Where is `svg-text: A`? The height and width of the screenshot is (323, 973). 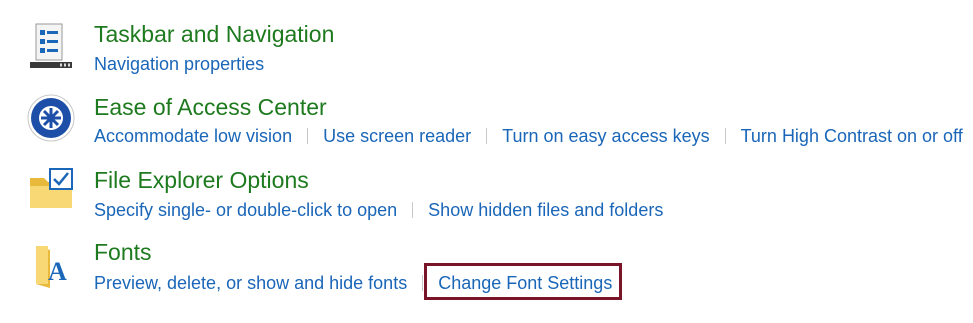
svg-text: A is located at coordinates (57, 271).